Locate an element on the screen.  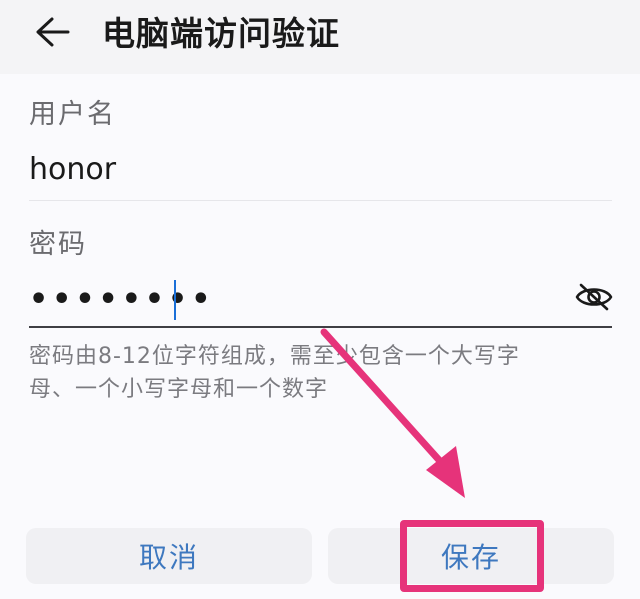
password-hint: 密码由8-12位字符组成，需至少包含一个大写字 母、一个小写字母和一个数字 is located at coordinates (316, 373).